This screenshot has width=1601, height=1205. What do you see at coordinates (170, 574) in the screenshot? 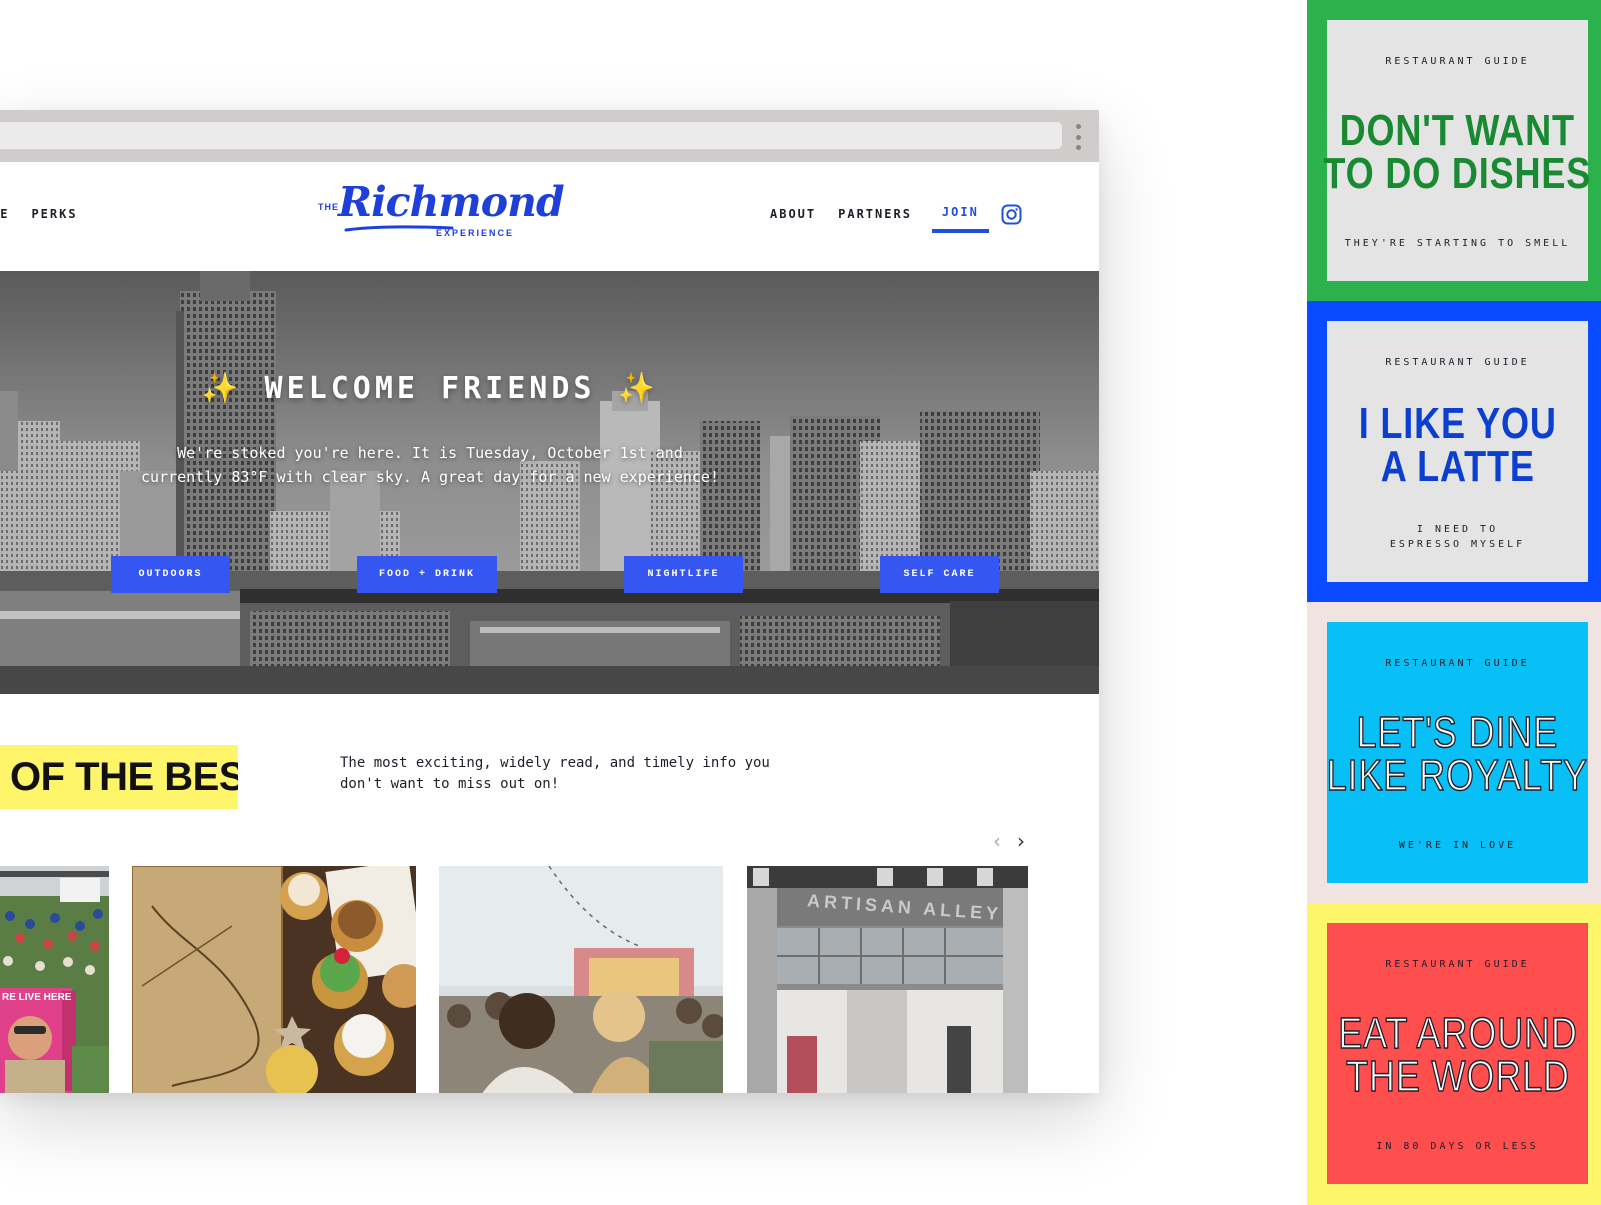
I see `outdoors-button: OUTDOORS` at bounding box center [170, 574].